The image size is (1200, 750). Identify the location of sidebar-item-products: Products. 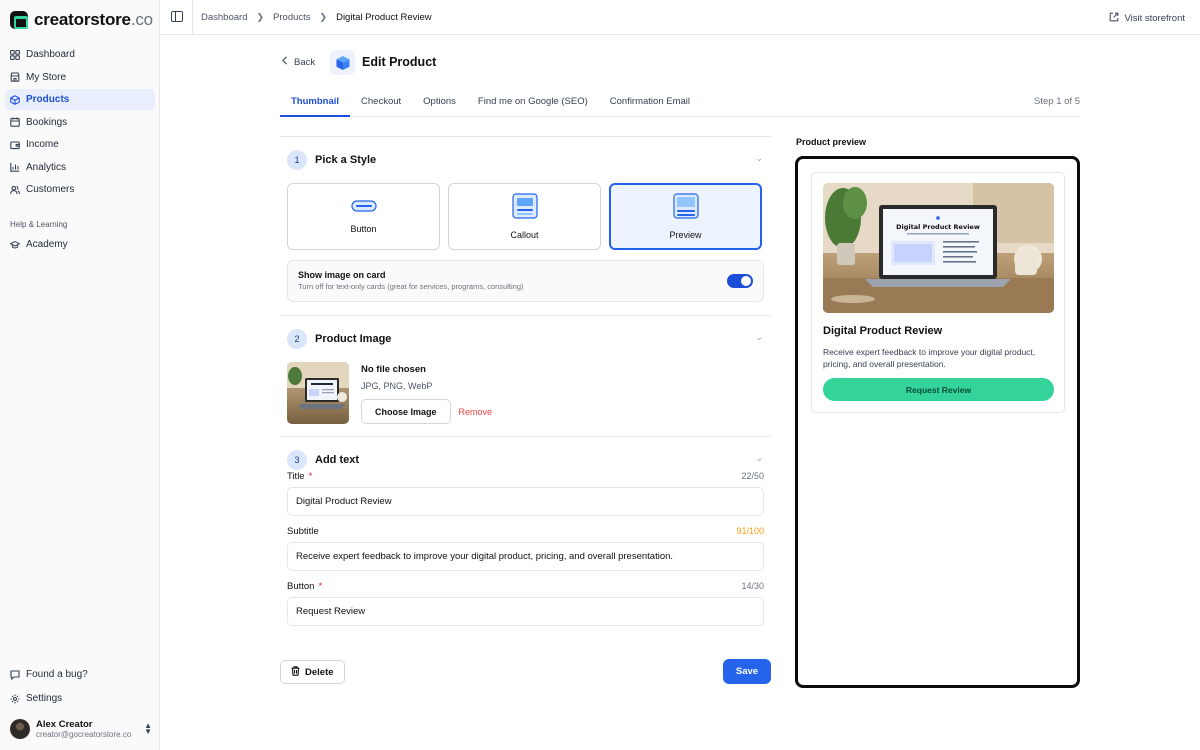
(80, 99).